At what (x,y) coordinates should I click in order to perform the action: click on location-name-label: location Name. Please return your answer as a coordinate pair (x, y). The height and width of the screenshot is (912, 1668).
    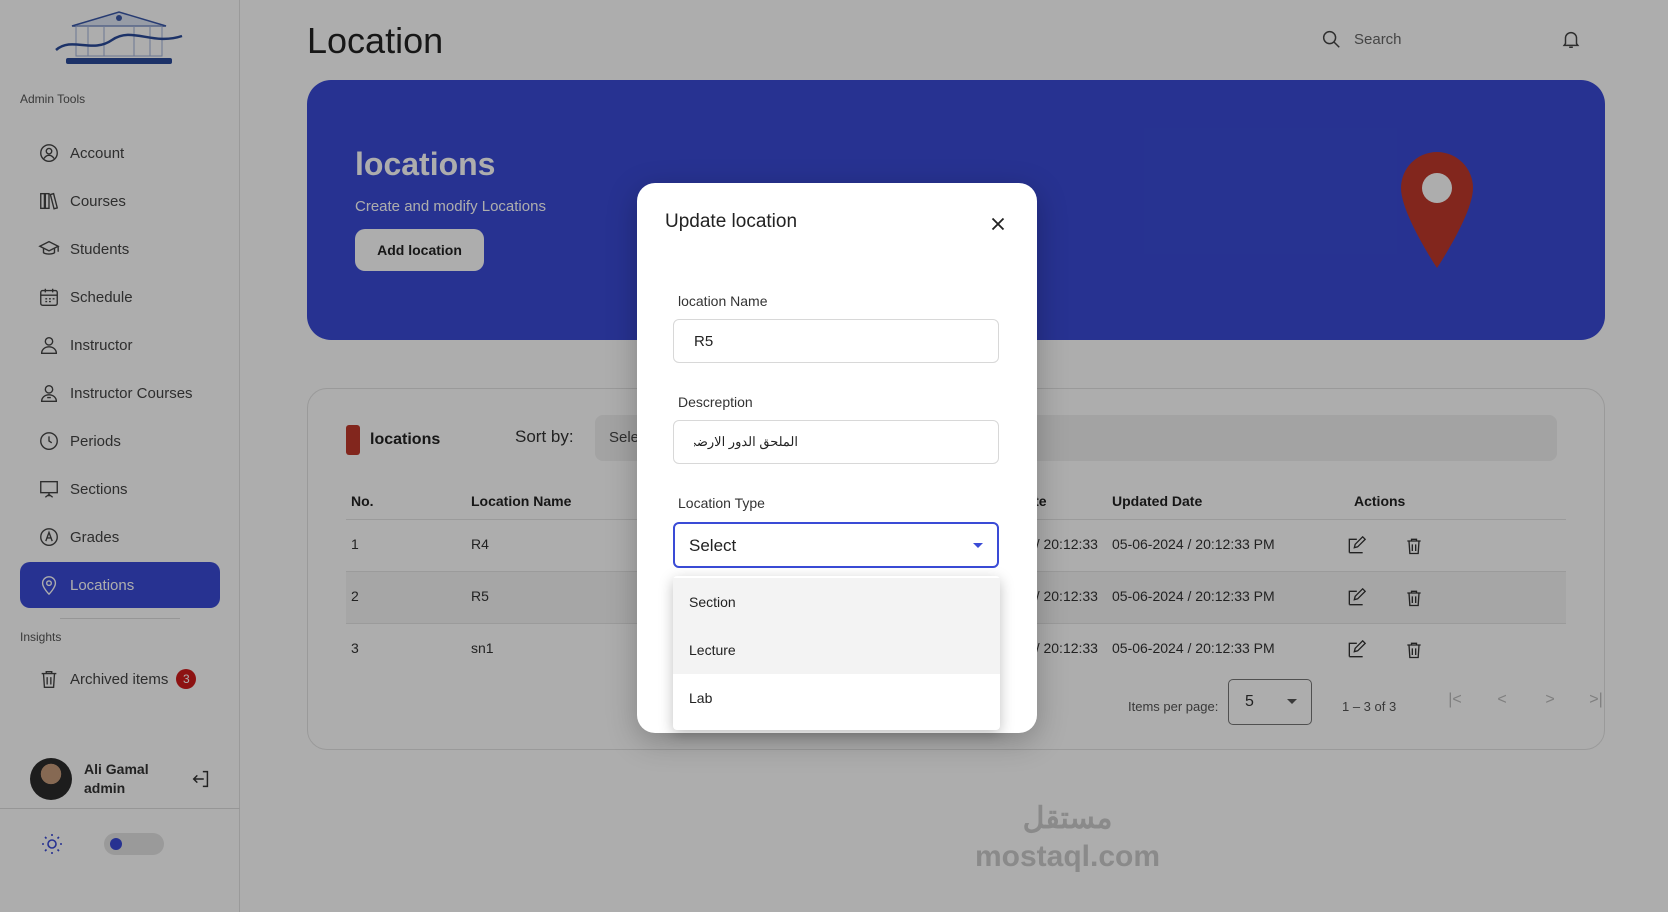
    Looking at the image, I should click on (723, 301).